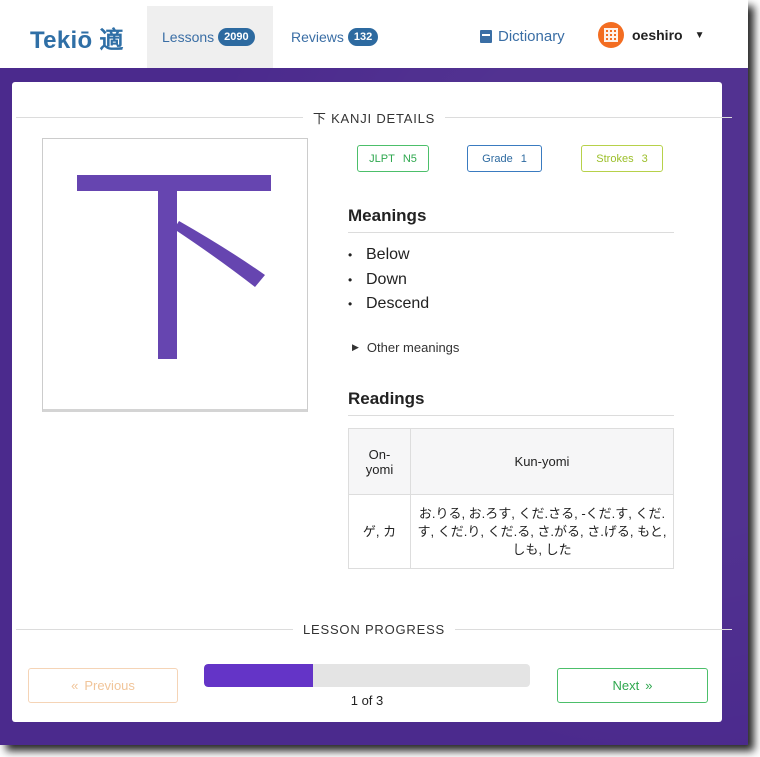 The width and height of the screenshot is (760, 757). Describe the element at coordinates (486, 36) in the screenshot. I see `book-icon` at that location.